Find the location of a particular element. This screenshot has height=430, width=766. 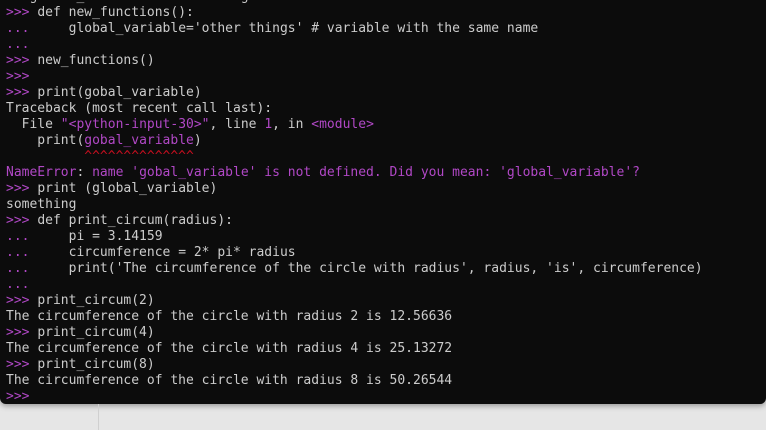

console-text: new_functions() is located at coordinates (96, 60).